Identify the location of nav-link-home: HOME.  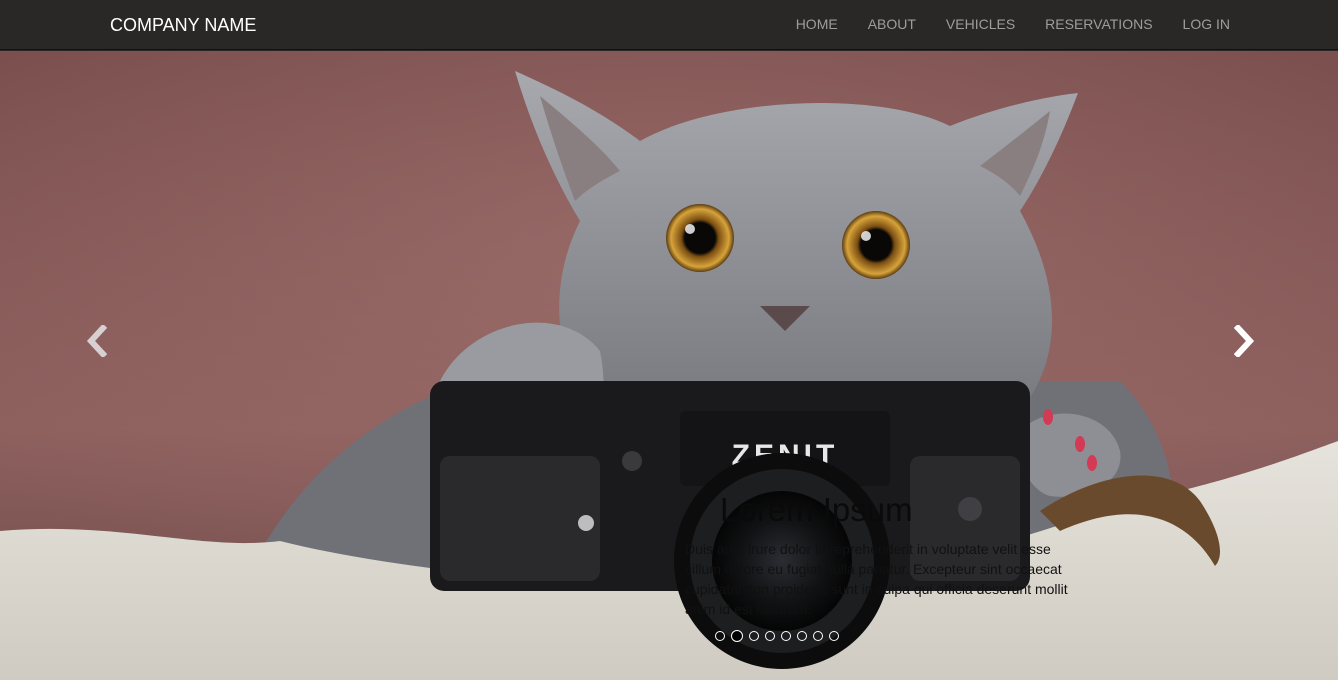
(817, 24).